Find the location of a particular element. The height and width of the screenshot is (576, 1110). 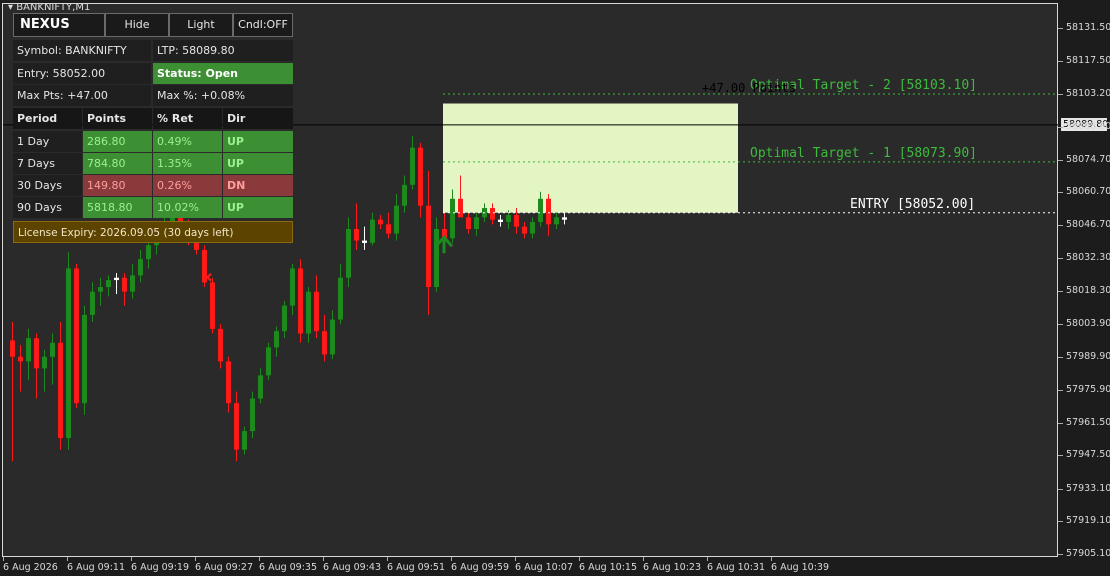

x-tick-label: 6 Aug 10:39 is located at coordinates (800, 567).